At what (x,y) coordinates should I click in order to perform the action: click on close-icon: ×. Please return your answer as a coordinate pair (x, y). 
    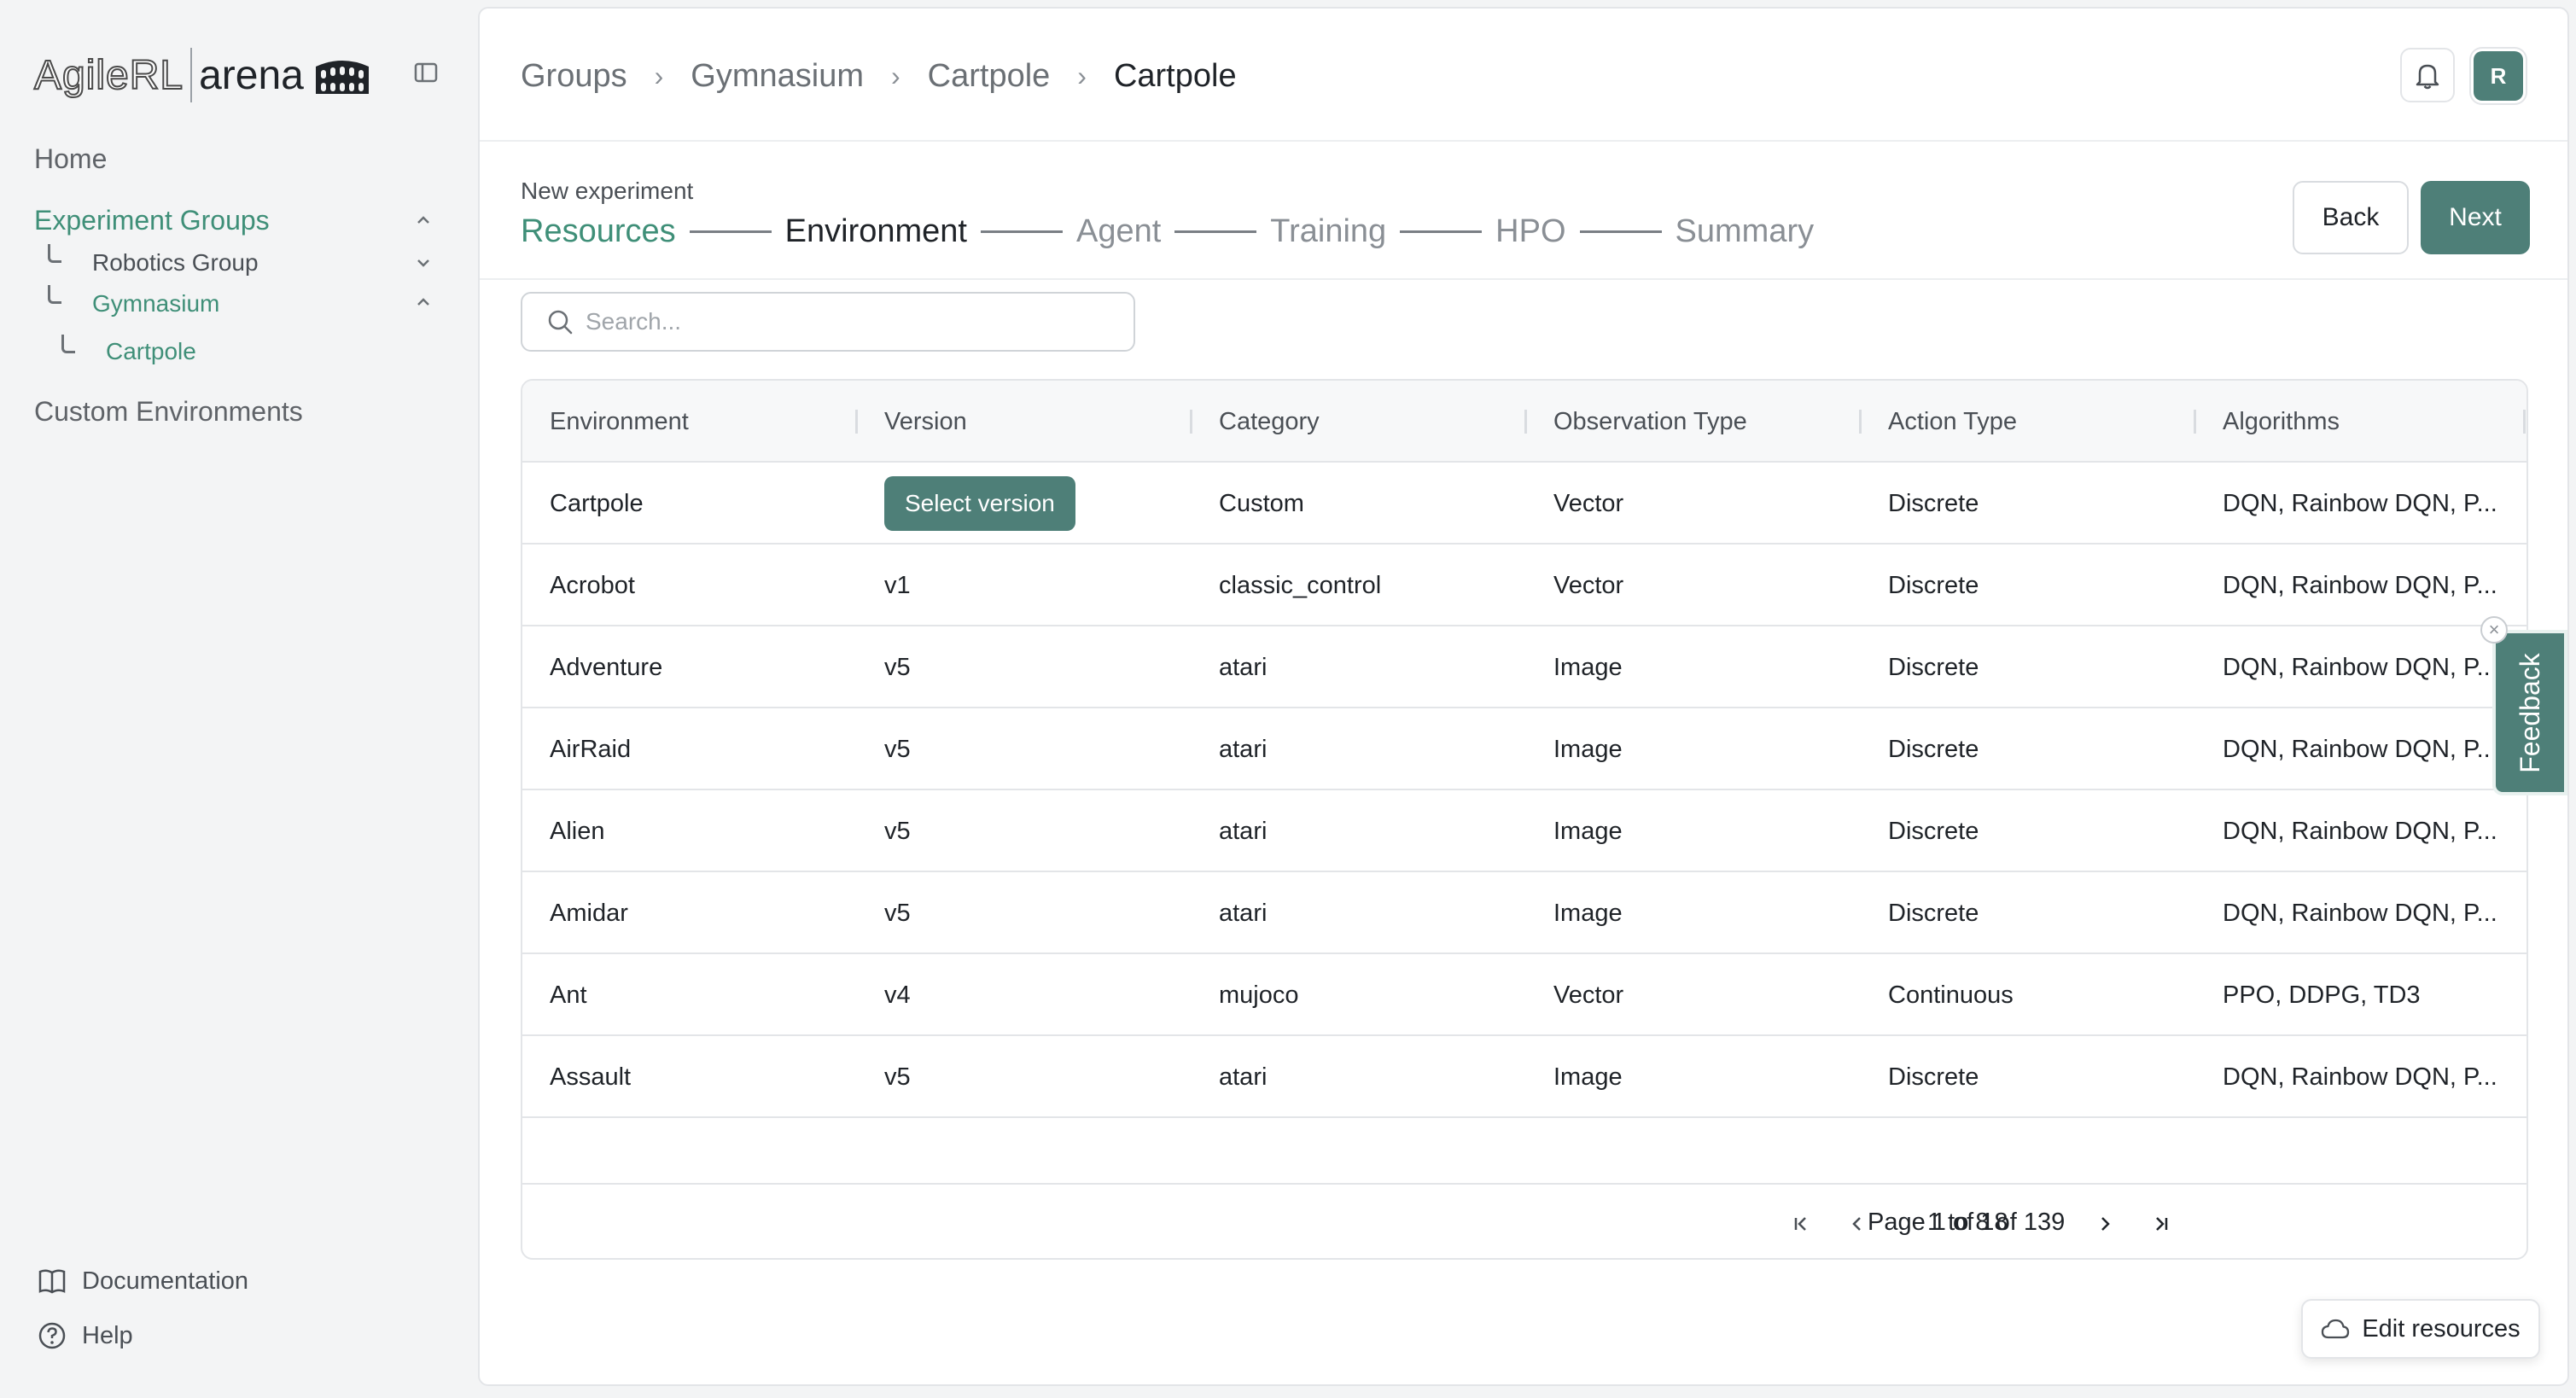
    Looking at the image, I should click on (2494, 629).